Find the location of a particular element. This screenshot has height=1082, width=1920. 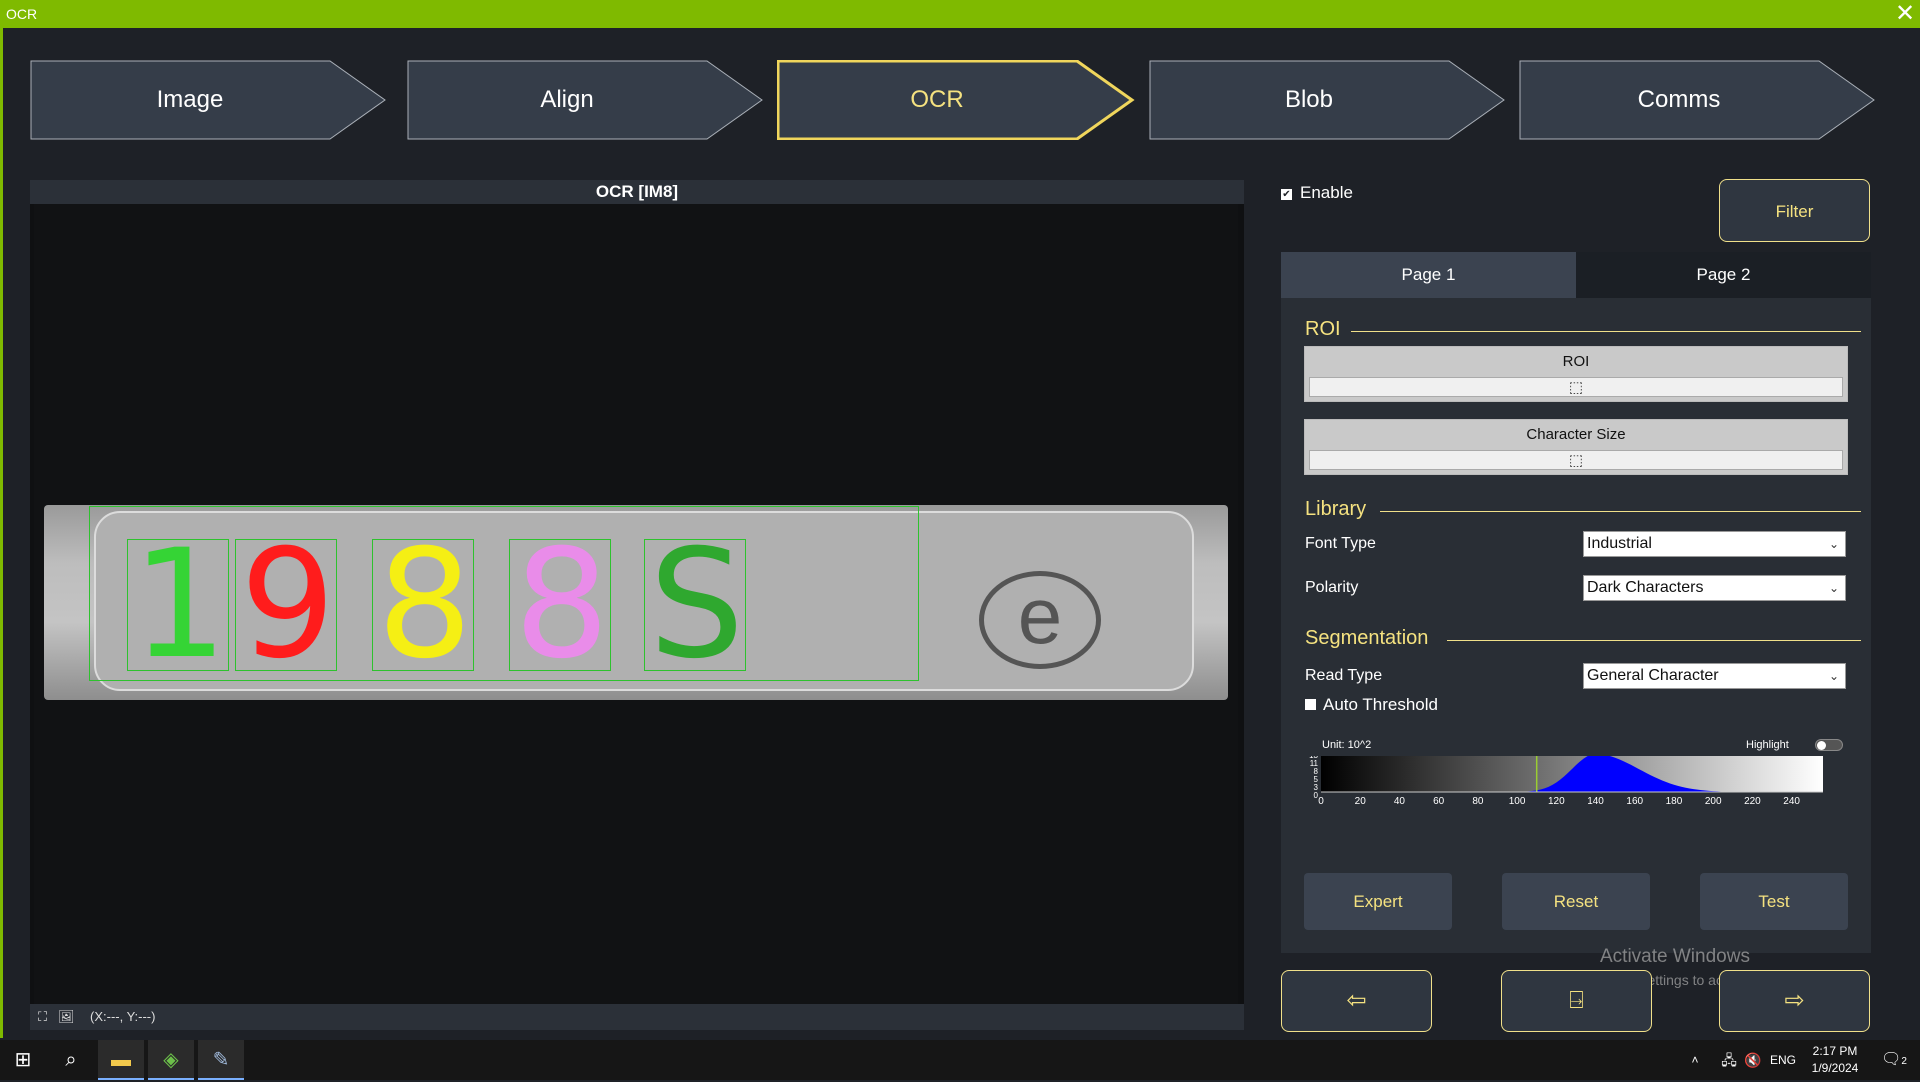

enable-checkbox: ✔ Enable is located at coordinates (1317, 193).